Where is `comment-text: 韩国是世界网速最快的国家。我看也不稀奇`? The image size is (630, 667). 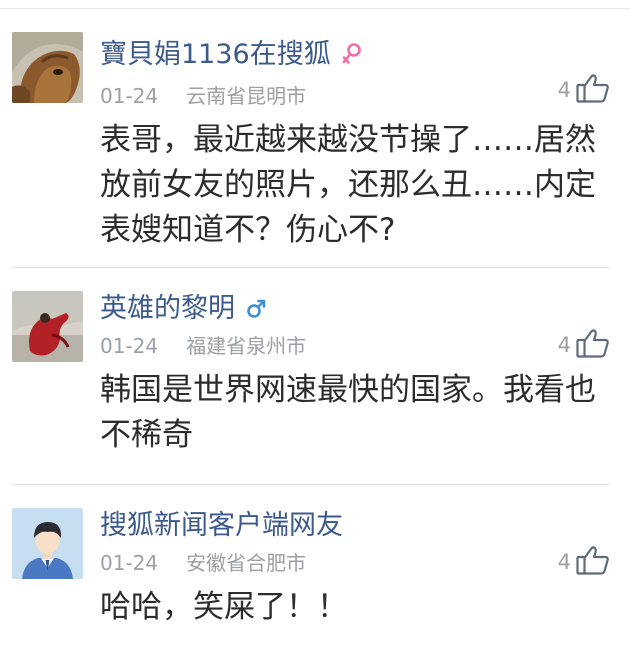
comment-text: 韩国是世界网速最快的国家。我看也不稀奇 is located at coordinates (348, 412).